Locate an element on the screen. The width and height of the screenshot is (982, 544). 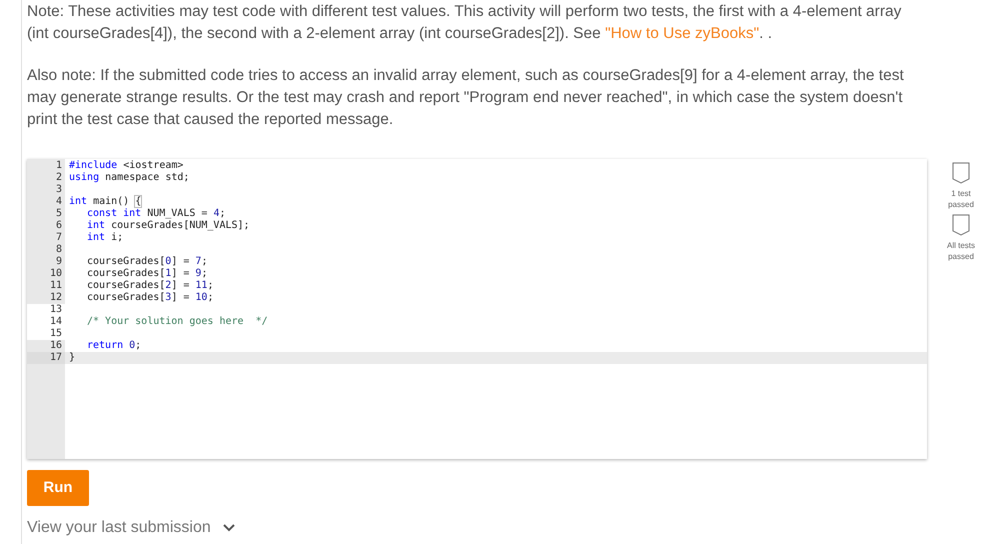
line-number: 4 is located at coordinates (59, 202).